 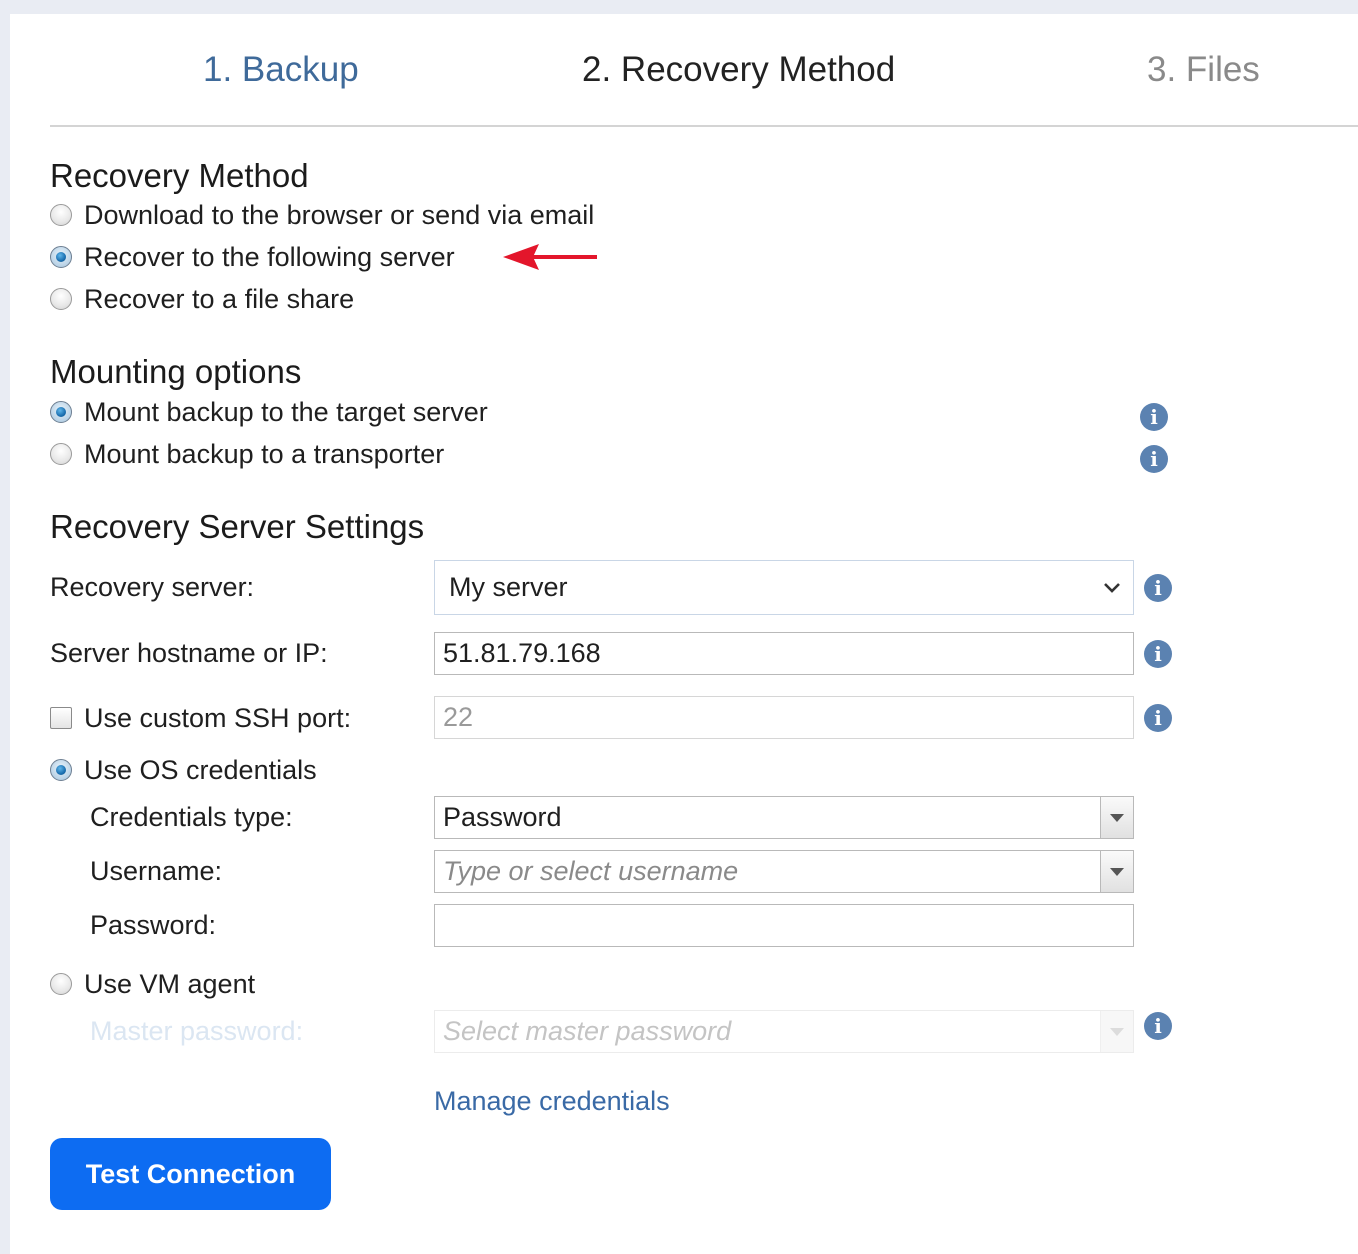 I want to click on radio-label: Mount backup to a transporter, so click(x=264, y=453).